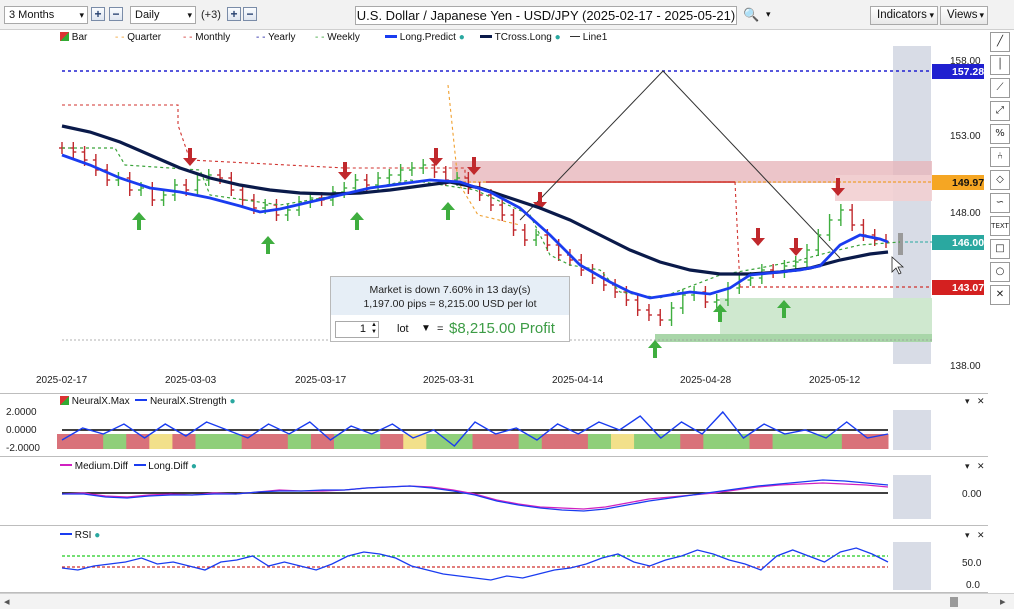 The height and width of the screenshot is (609, 1014). I want to click on bar-icon, so click(64, 400).